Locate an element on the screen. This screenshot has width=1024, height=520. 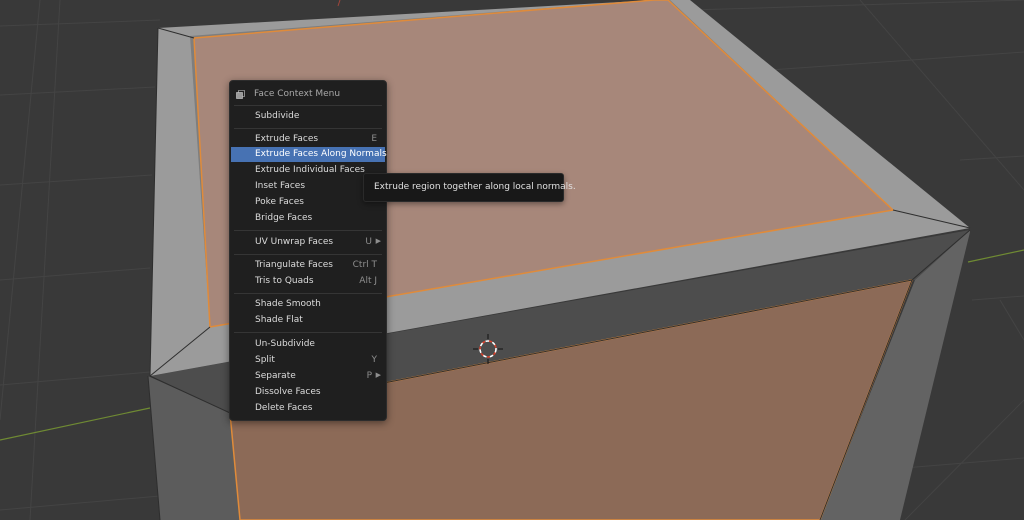
menu-item-uv-unwrap-faces: UV Unwrap Faces U ▶ is located at coordinates (308, 242).